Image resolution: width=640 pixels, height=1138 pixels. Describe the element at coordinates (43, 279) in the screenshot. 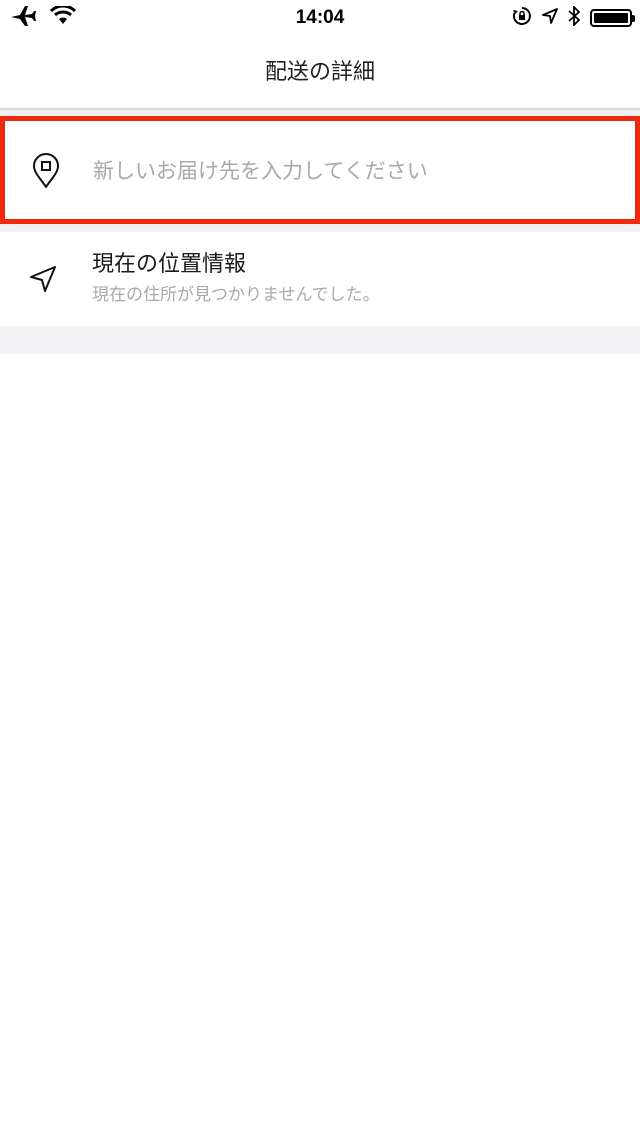

I see `navigation-arrow-icon` at that location.